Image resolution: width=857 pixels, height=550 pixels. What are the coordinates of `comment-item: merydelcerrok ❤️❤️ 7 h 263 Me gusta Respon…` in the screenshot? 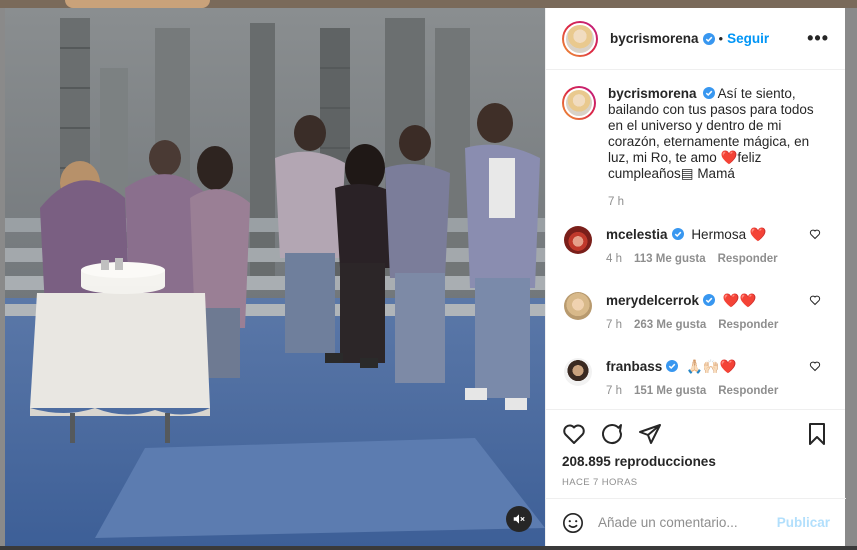 It's located at (695, 313).